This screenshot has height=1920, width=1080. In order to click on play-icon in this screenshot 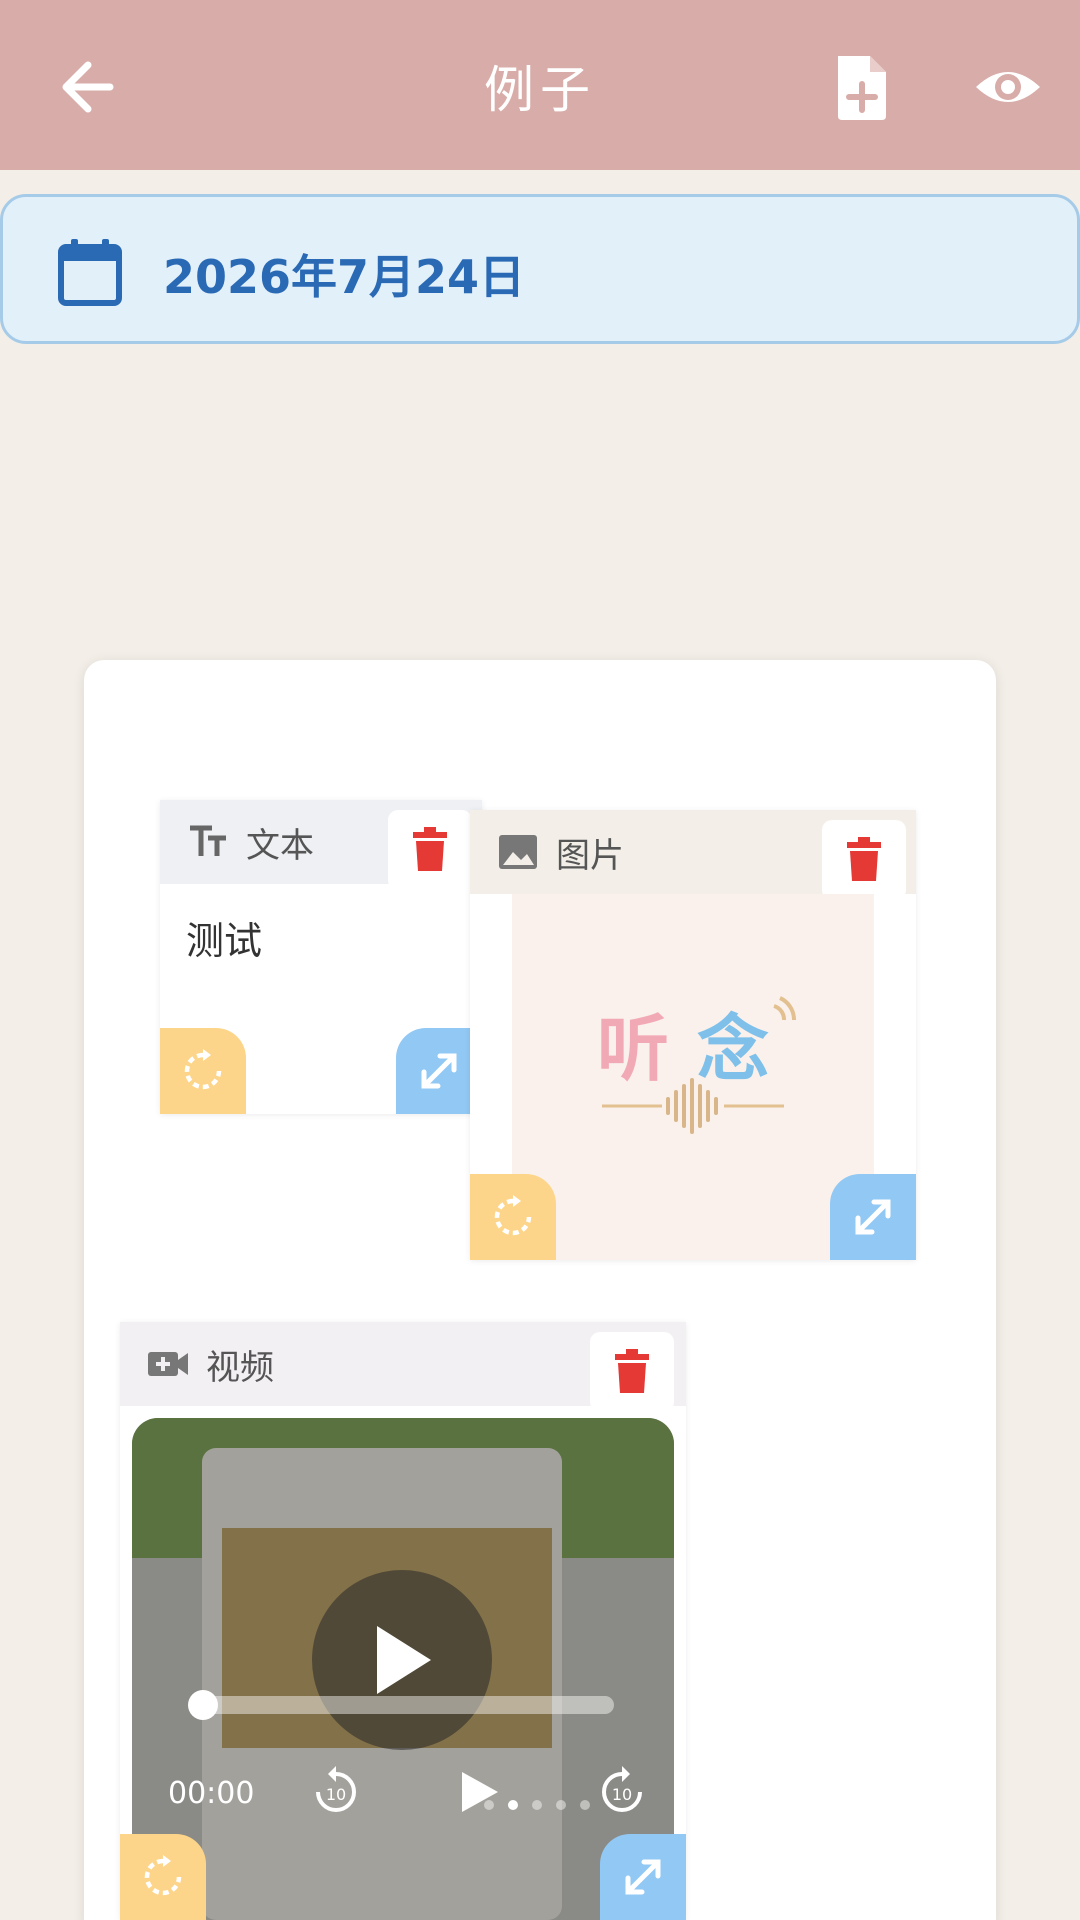, I will do `click(404, 1660)`.